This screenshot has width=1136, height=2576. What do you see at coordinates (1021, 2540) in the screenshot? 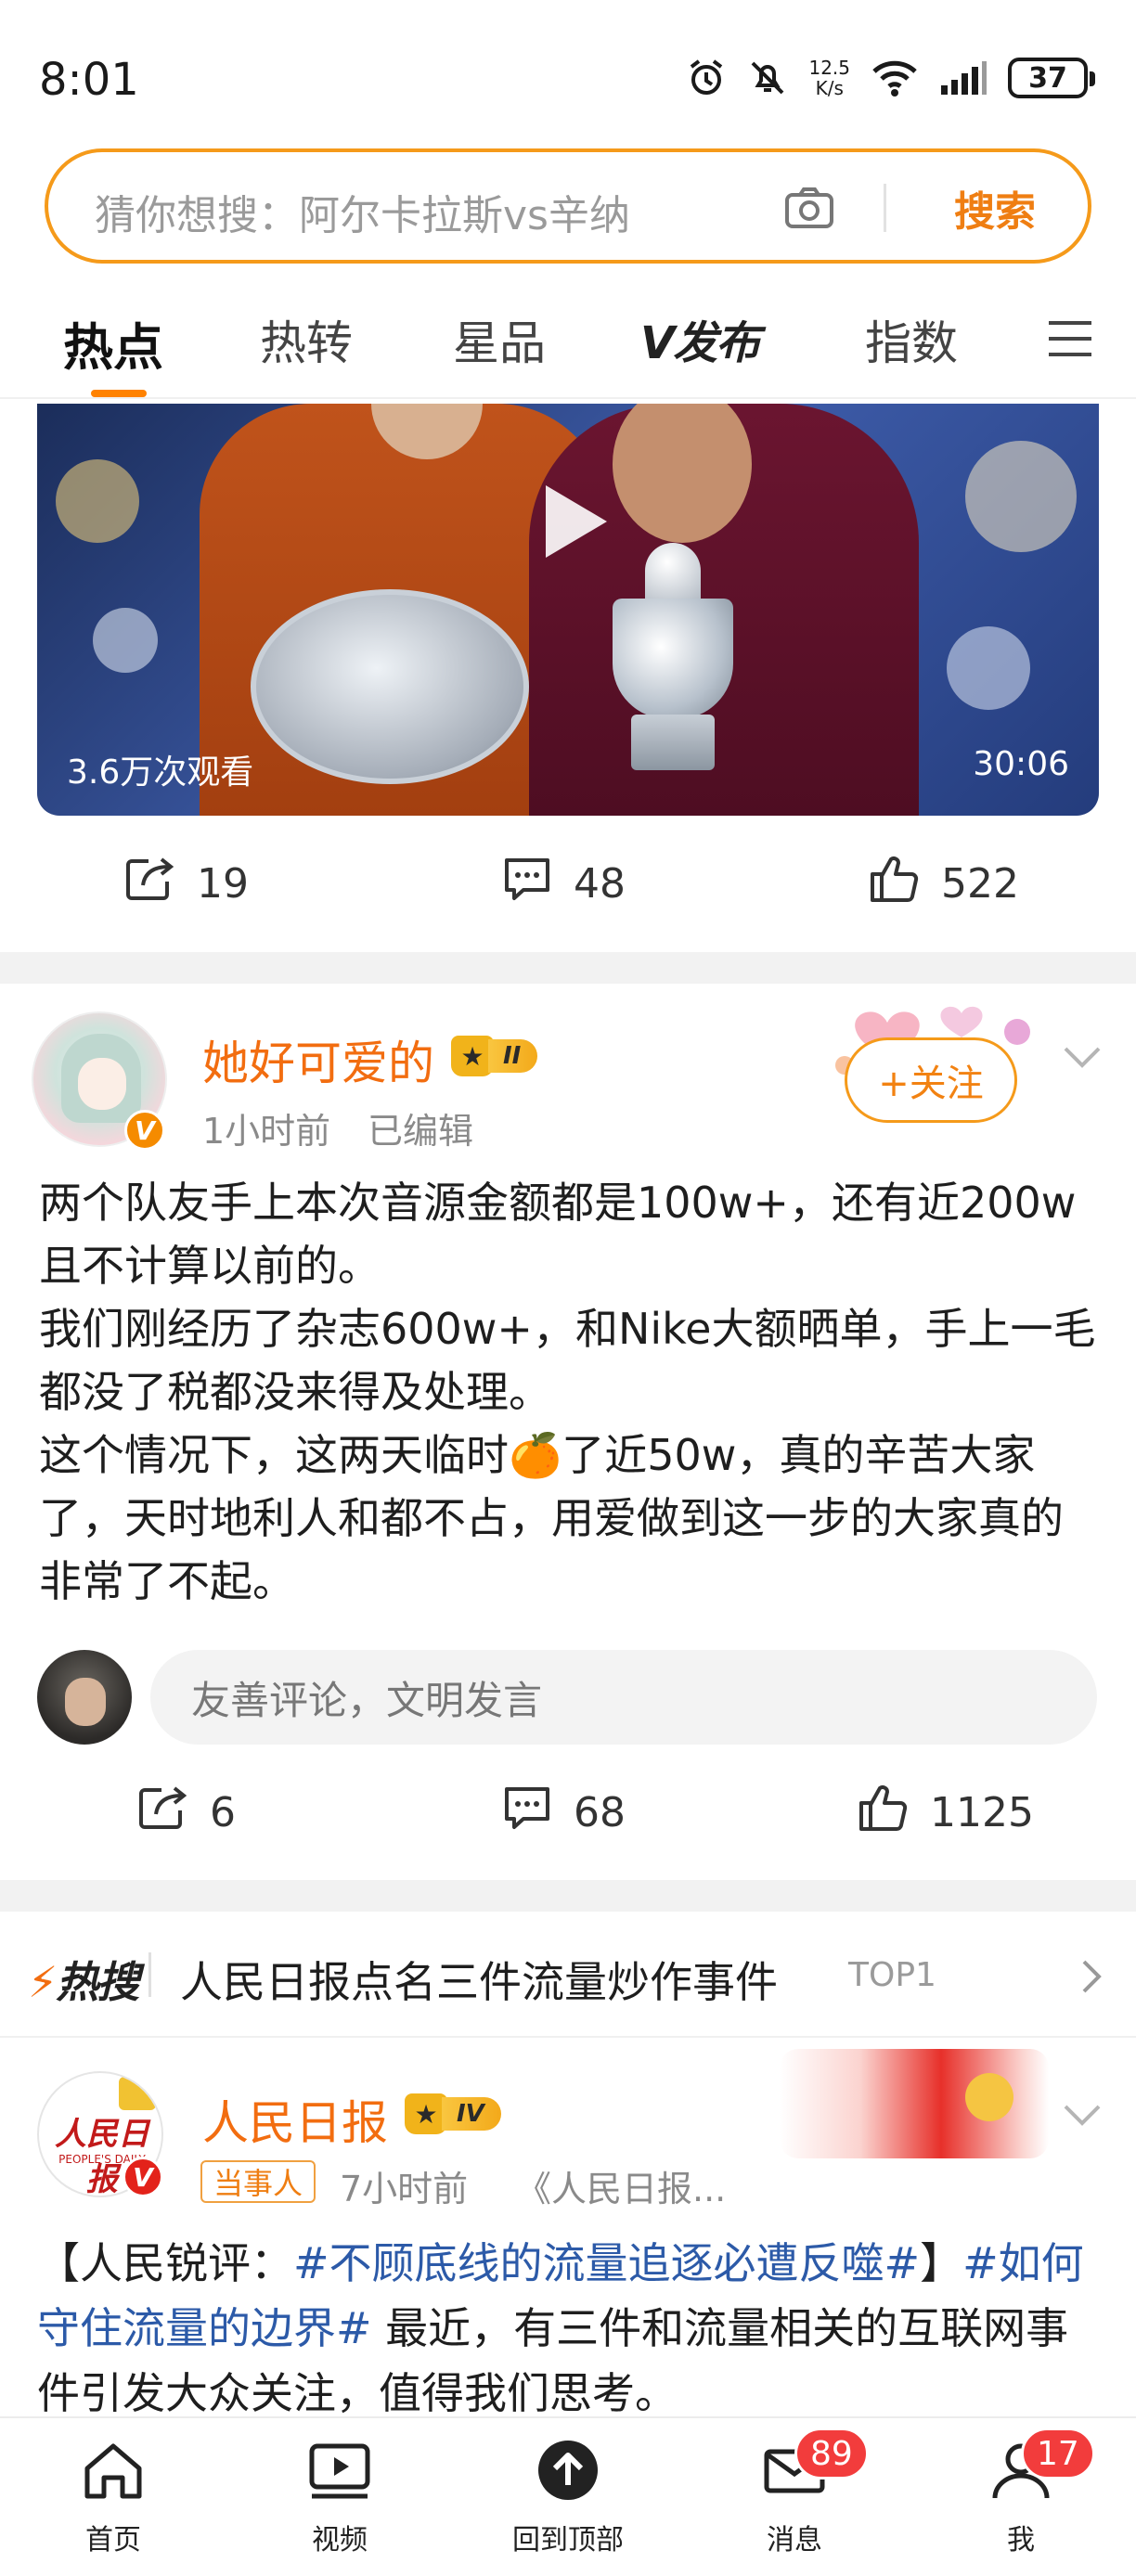
I see `nav-label: 我` at bounding box center [1021, 2540].